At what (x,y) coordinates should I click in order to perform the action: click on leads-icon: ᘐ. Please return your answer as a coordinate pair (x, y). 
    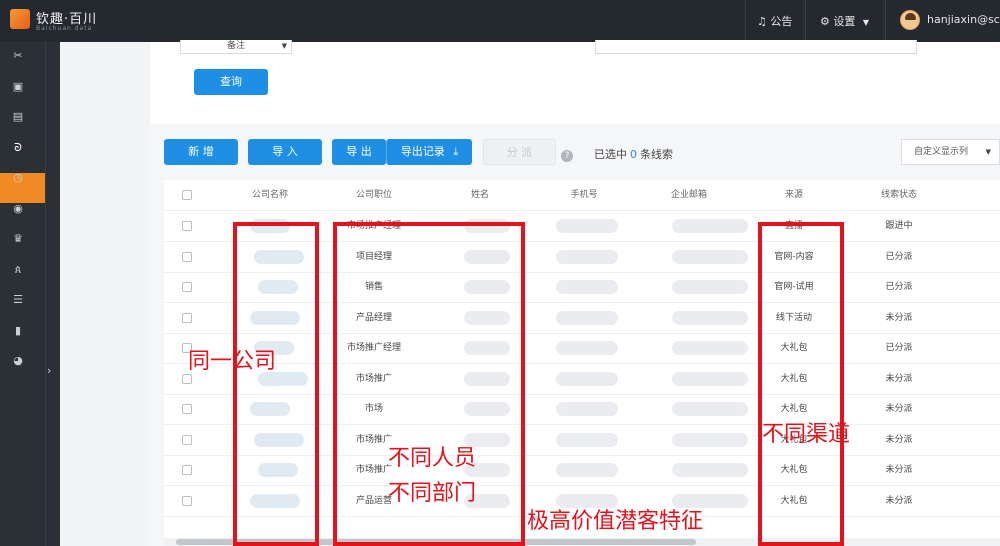
    Looking at the image, I should click on (18, 148).